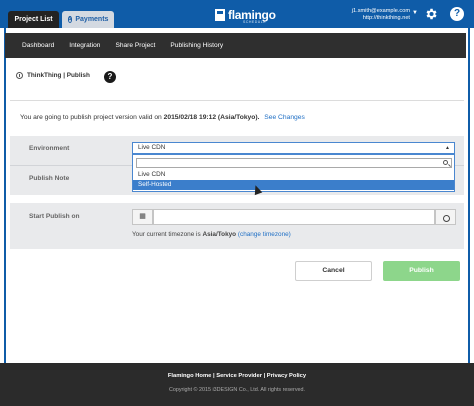 The height and width of the screenshot is (406, 474). What do you see at coordinates (135, 45) in the screenshot?
I see `nav-share-project: Share Project` at bounding box center [135, 45].